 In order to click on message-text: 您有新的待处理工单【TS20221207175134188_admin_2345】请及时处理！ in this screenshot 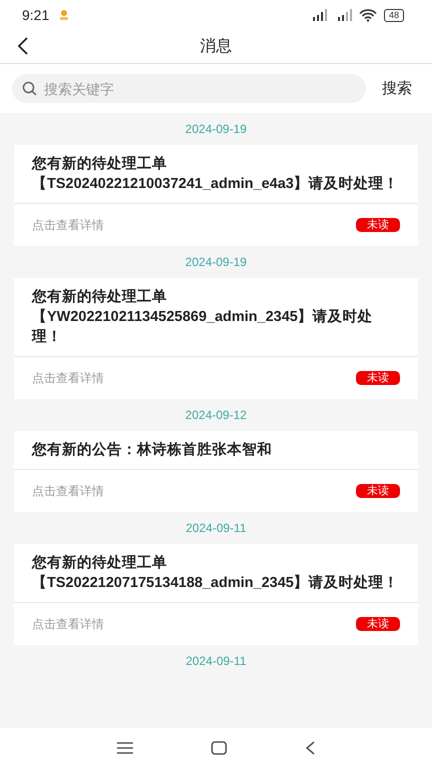, I will do `click(215, 573)`.